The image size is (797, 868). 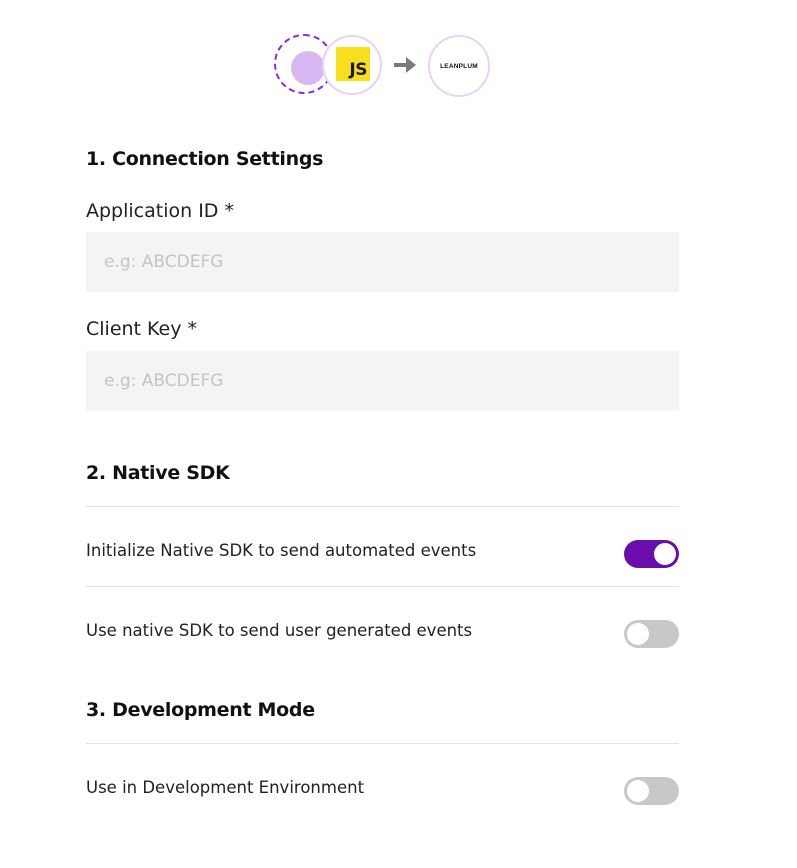 I want to click on js-badge: JS, so click(x=353, y=64).